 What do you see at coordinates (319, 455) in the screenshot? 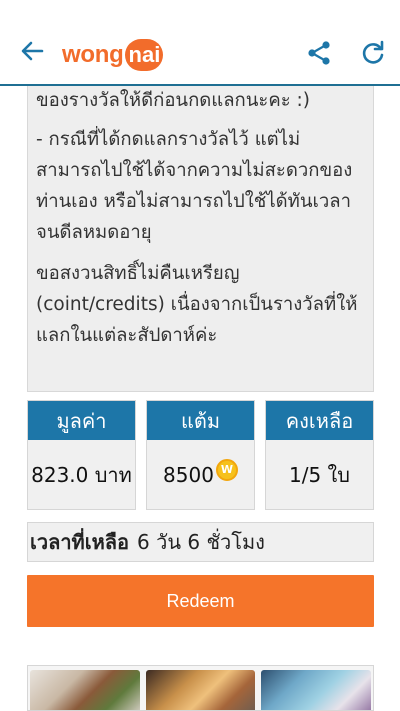
I see `stat-remaining: คงเหลือ 1/5 ใบ` at bounding box center [319, 455].